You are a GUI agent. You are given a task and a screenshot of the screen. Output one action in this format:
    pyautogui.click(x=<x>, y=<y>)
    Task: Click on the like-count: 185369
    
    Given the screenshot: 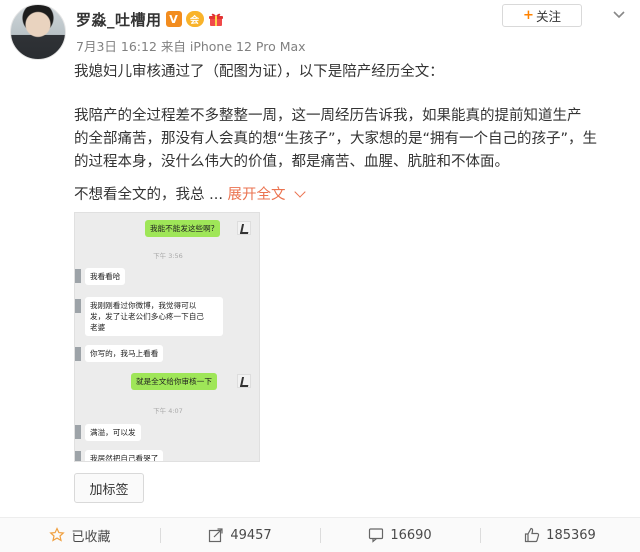 What is the action you would take?
    pyautogui.click(x=571, y=535)
    